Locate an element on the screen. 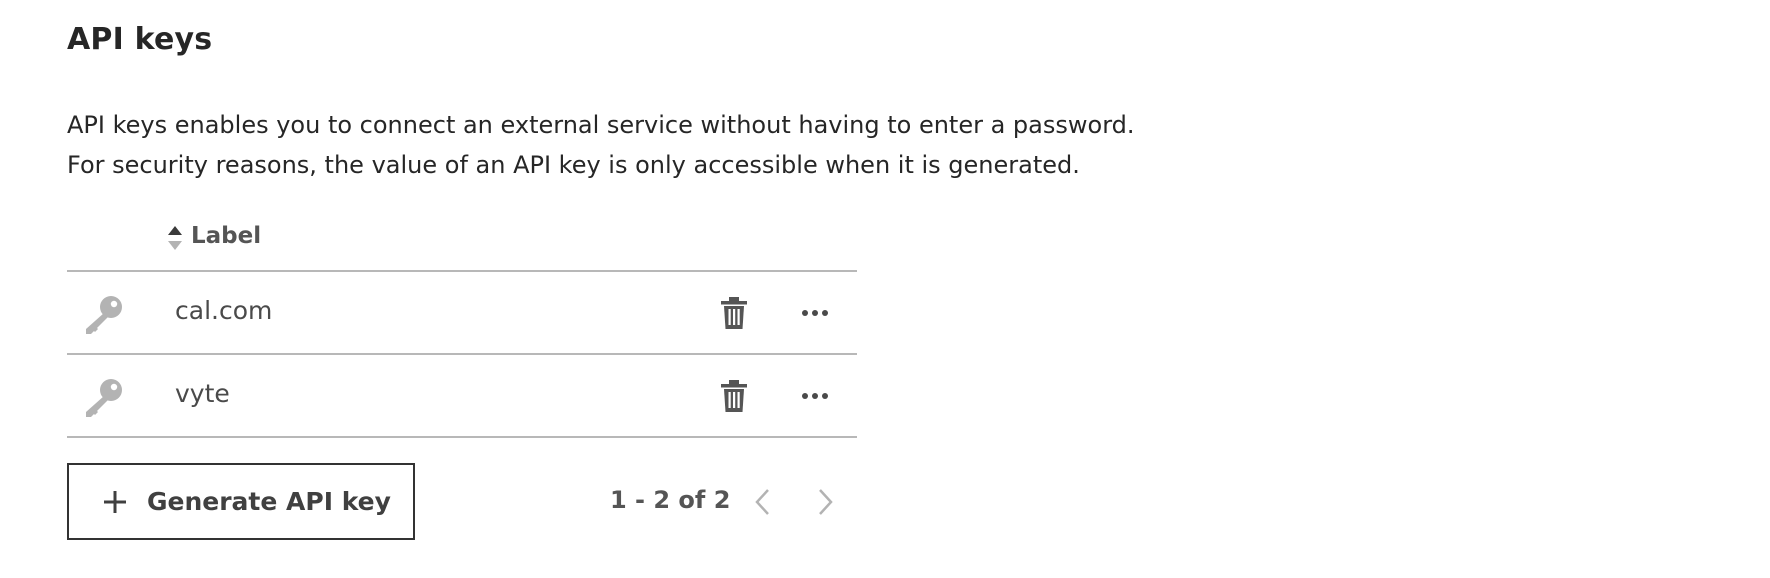  generate-api-key-button: Generate API key is located at coordinates (241, 501).